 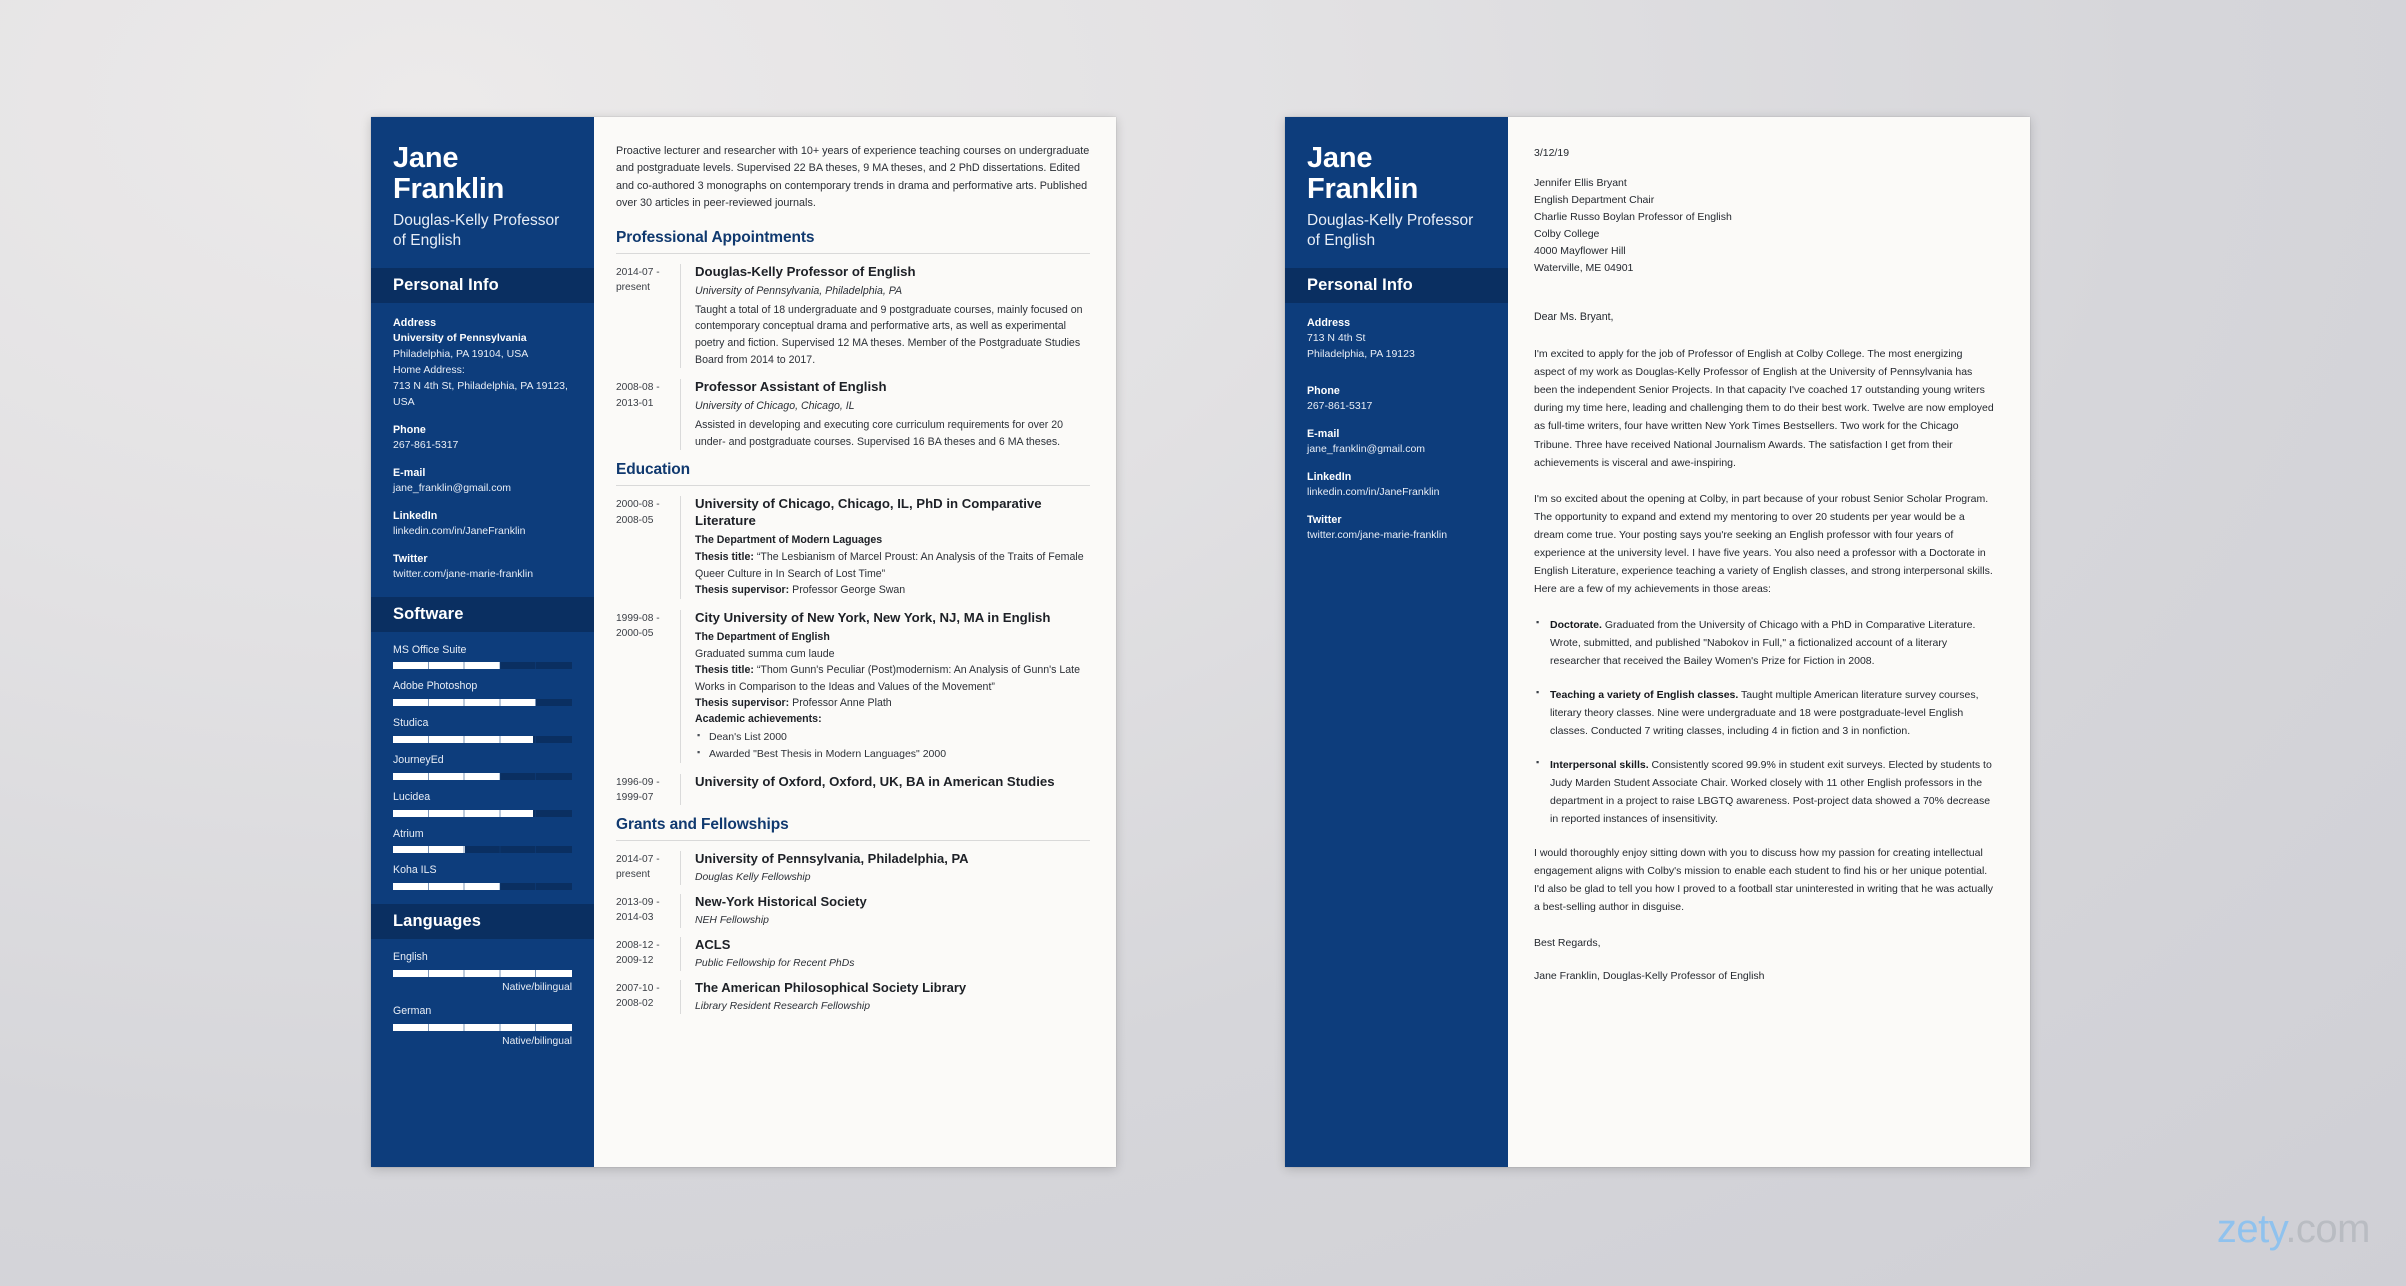 I want to click on resume-phone-field: Phone 267-861-5317, so click(x=482, y=438).